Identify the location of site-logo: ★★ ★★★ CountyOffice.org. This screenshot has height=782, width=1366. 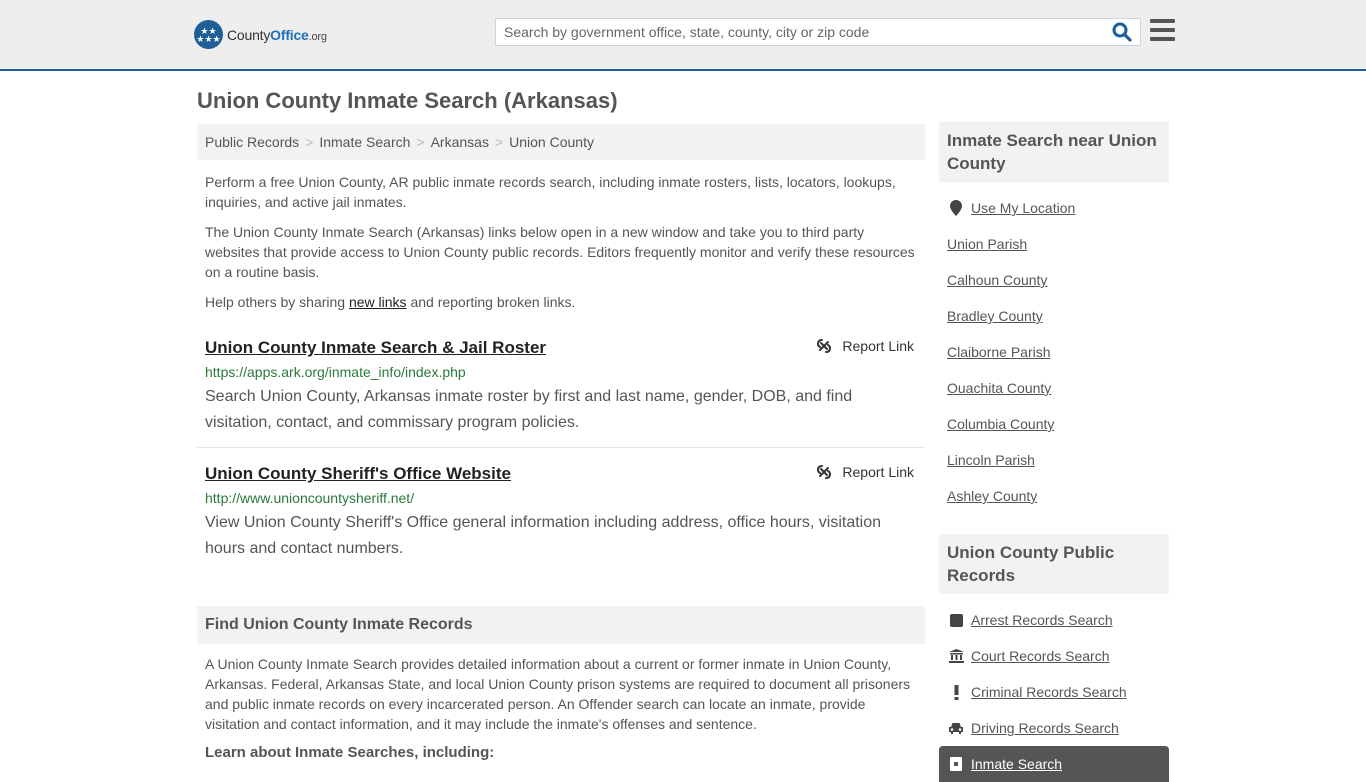
(260, 34).